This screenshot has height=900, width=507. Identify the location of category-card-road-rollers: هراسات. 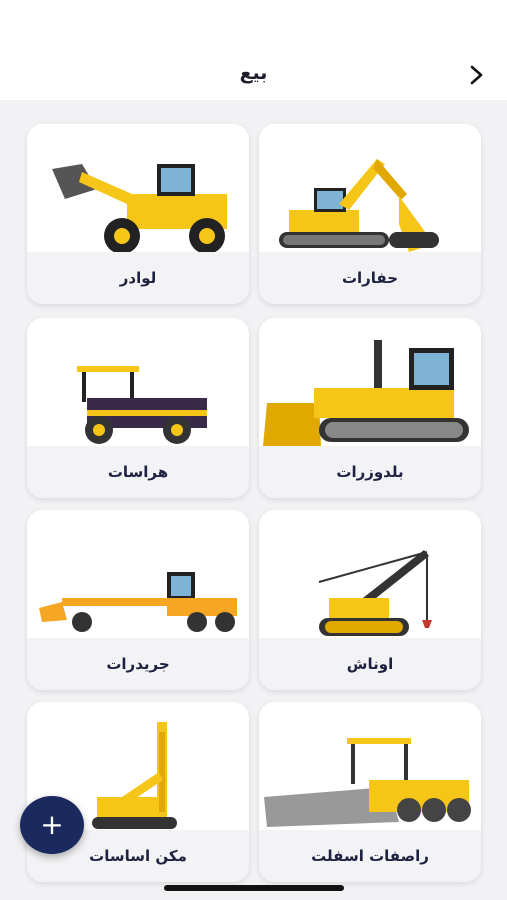
(138, 408).